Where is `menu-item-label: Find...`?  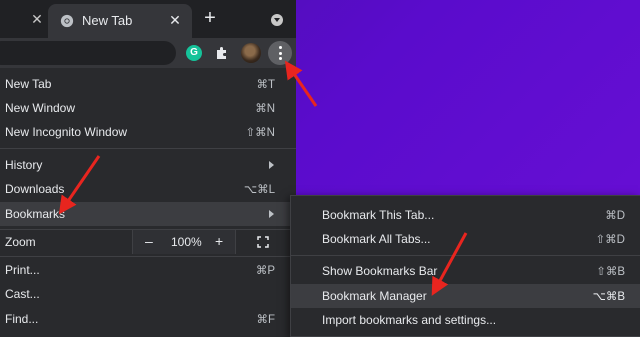 menu-item-label: Find... is located at coordinates (22, 319).